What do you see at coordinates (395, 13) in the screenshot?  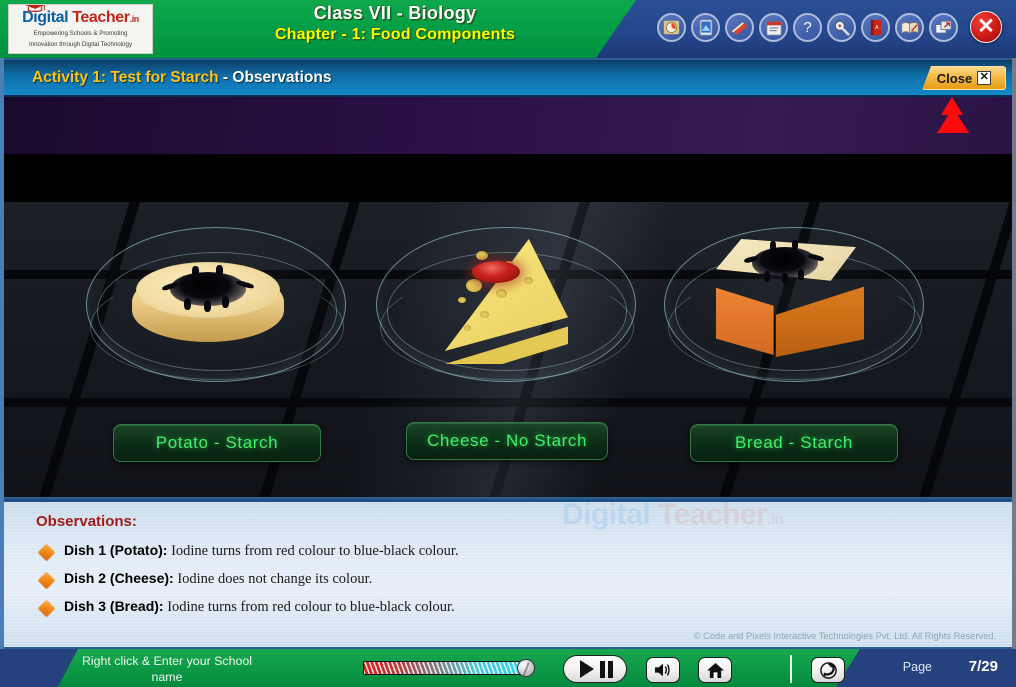 I see `class-subject-title: Class VII - Biology` at bounding box center [395, 13].